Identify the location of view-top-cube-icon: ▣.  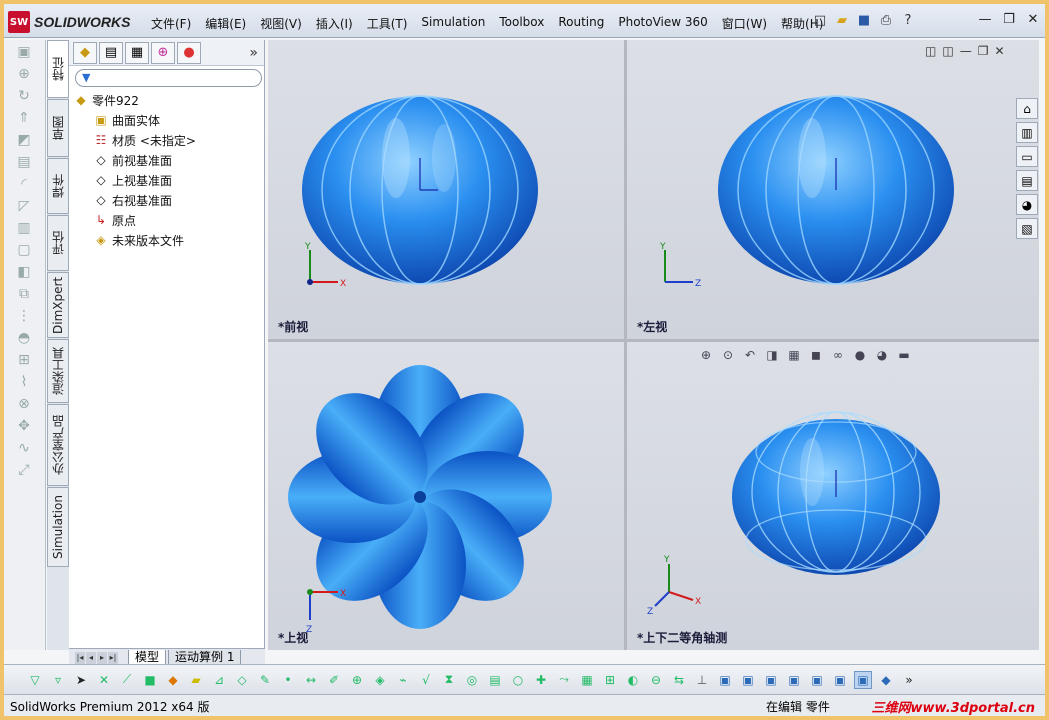
(817, 680).